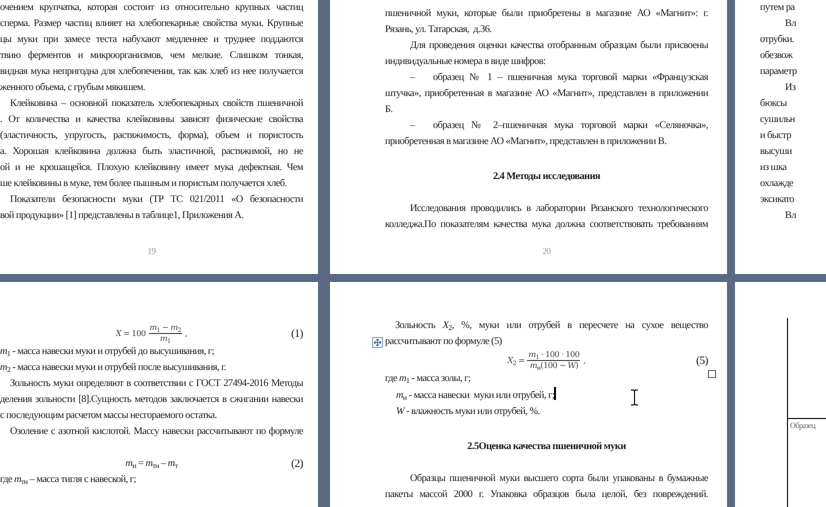 The height and width of the screenshot is (507, 826). Describe the element at coordinates (702, 361) in the screenshot. I see `equation-number: (5)` at that location.